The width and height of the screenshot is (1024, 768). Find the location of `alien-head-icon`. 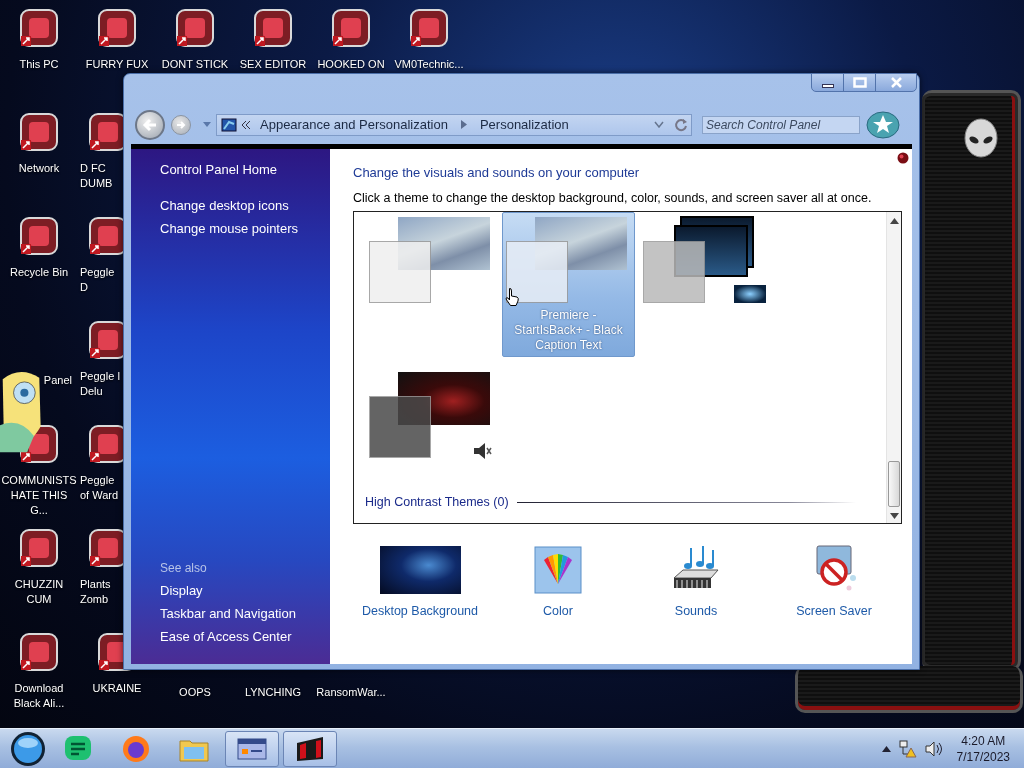

alien-head-icon is located at coordinates (981, 138).